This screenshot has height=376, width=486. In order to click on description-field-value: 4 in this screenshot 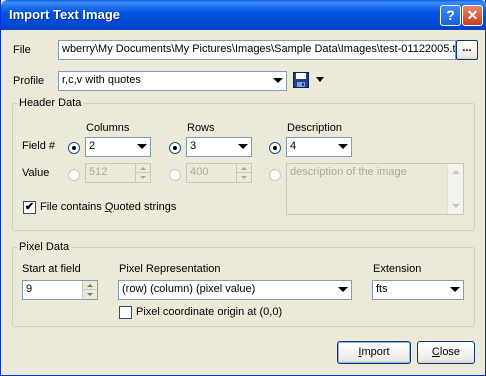, I will do `click(293, 146)`.